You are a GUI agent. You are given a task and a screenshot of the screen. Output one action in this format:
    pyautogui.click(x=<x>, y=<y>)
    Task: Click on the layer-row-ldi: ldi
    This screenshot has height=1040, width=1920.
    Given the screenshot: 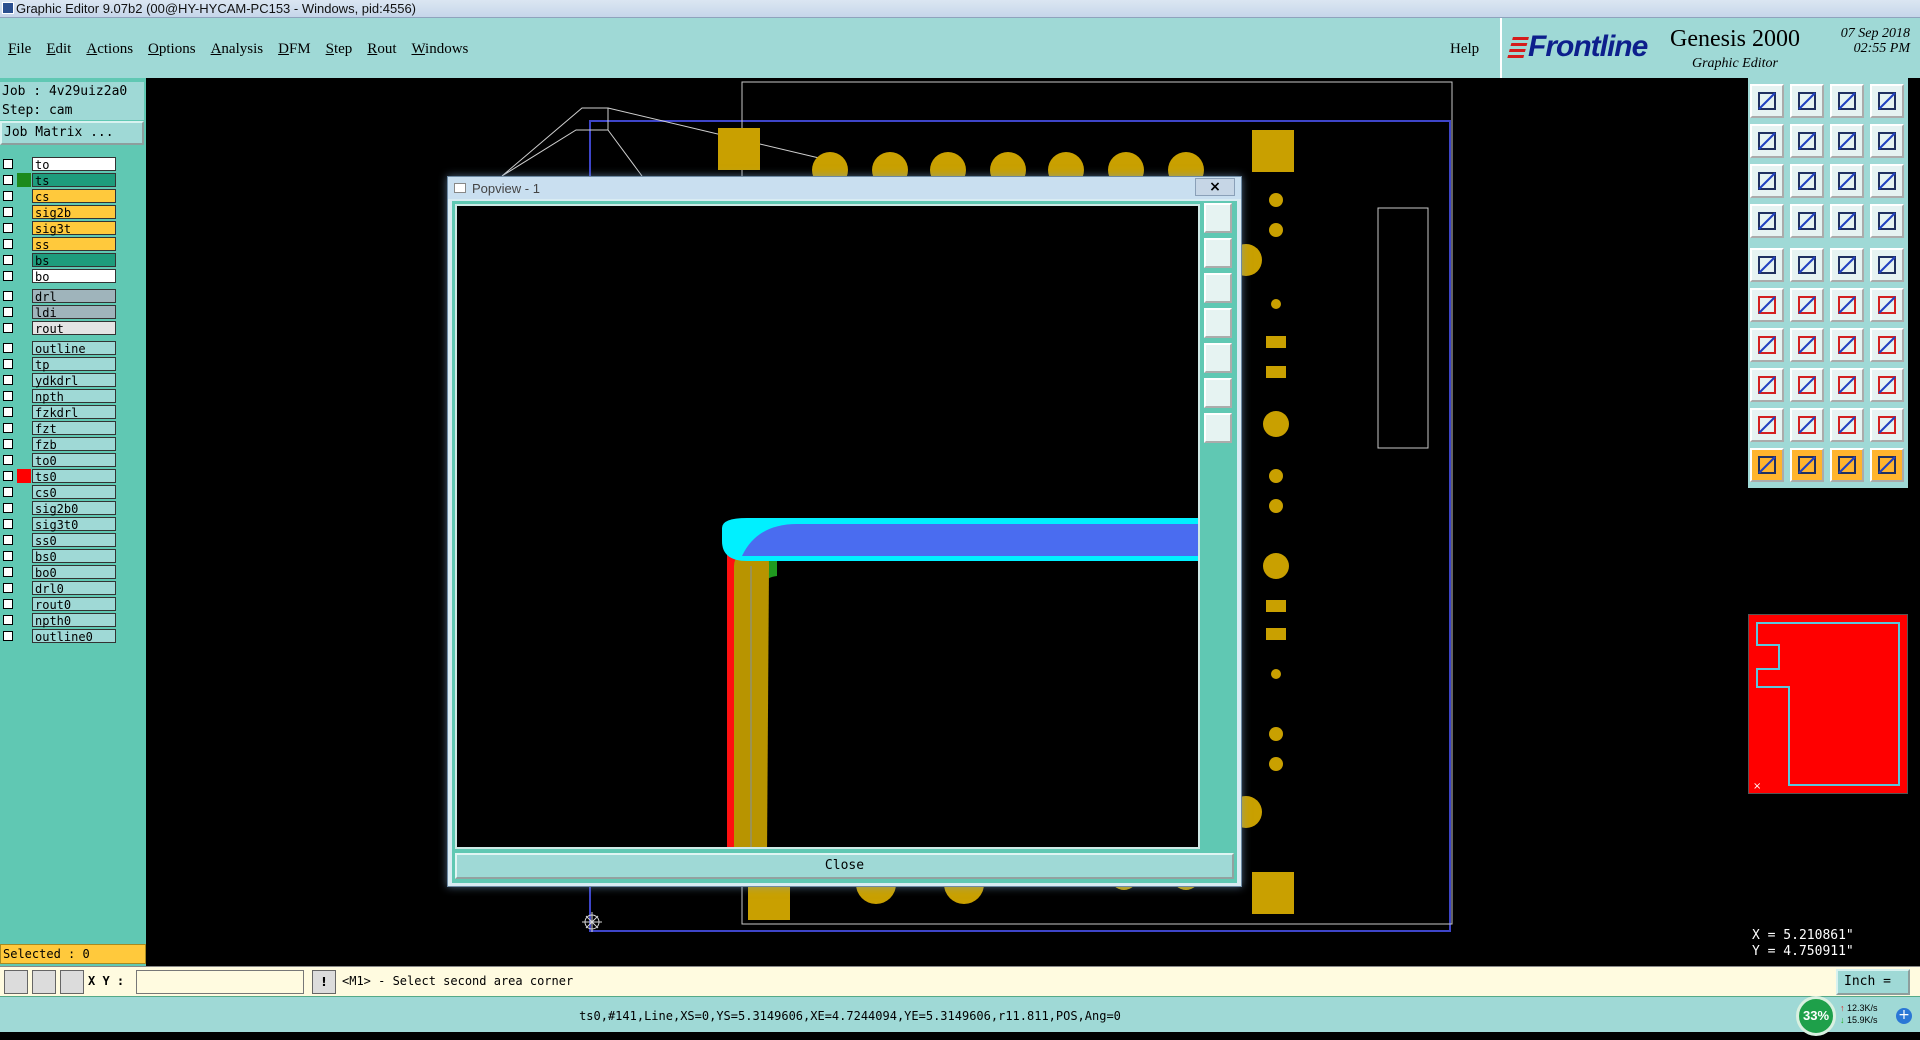 What is the action you would take?
    pyautogui.click(x=59, y=312)
    